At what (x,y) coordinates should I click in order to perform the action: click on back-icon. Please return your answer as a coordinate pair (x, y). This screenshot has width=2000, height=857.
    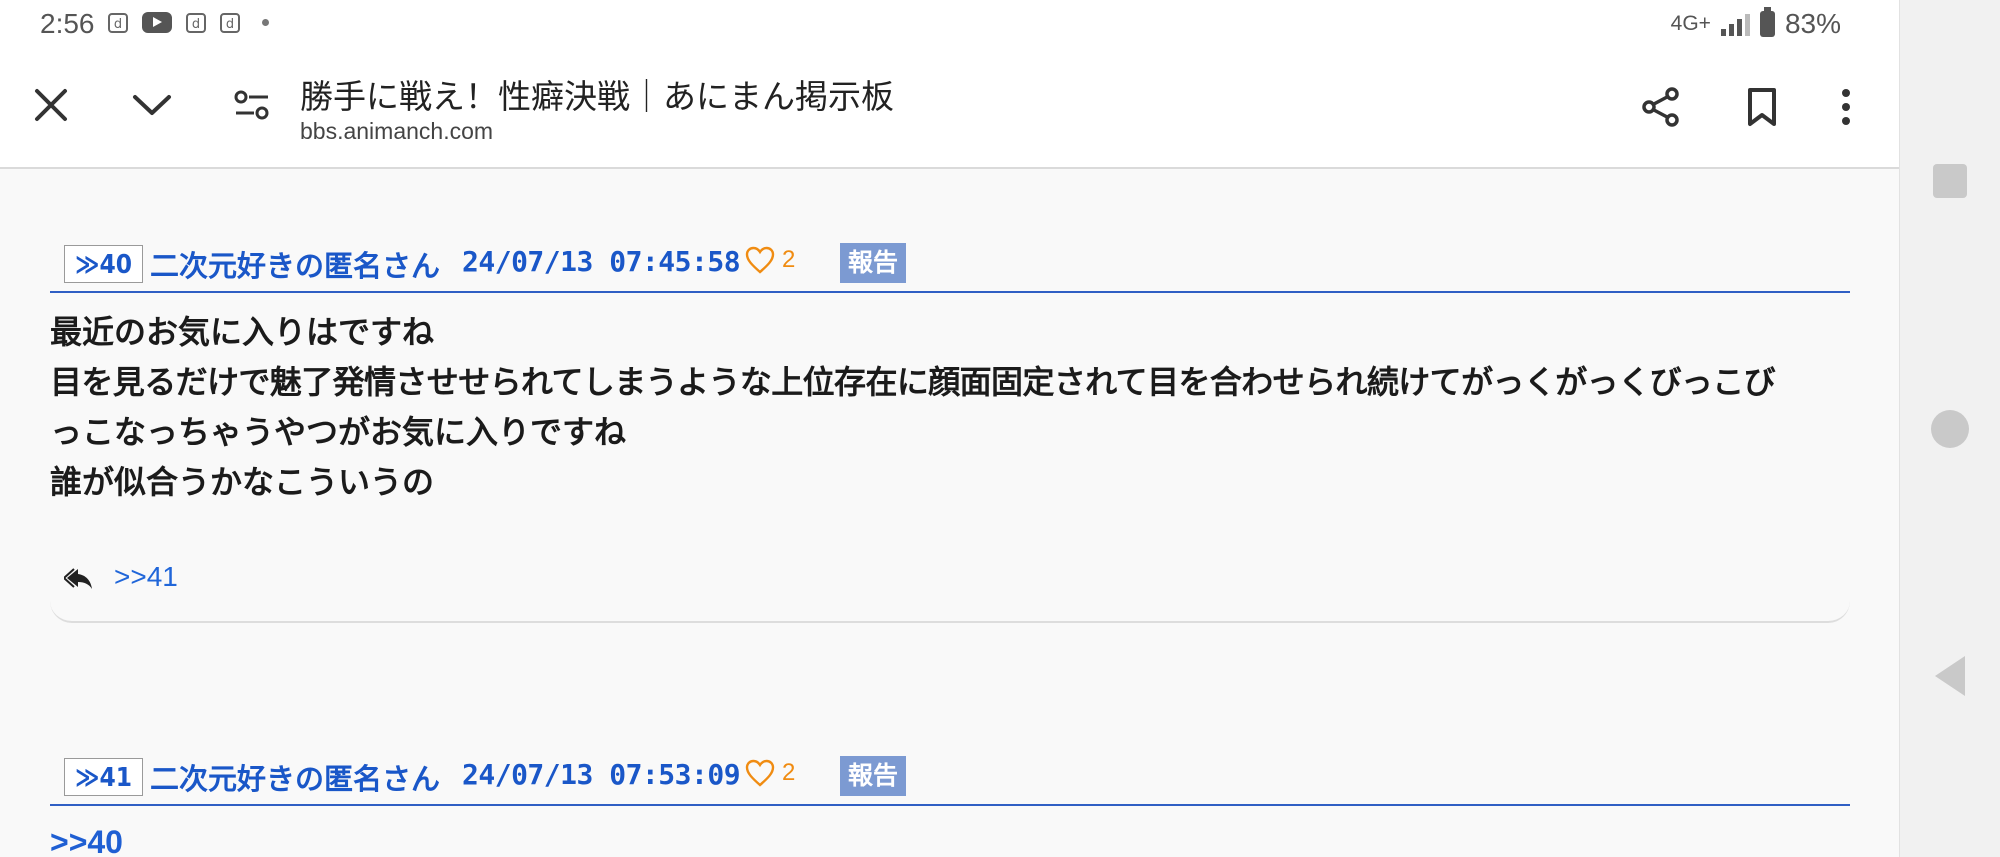
    Looking at the image, I should click on (1950, 676).